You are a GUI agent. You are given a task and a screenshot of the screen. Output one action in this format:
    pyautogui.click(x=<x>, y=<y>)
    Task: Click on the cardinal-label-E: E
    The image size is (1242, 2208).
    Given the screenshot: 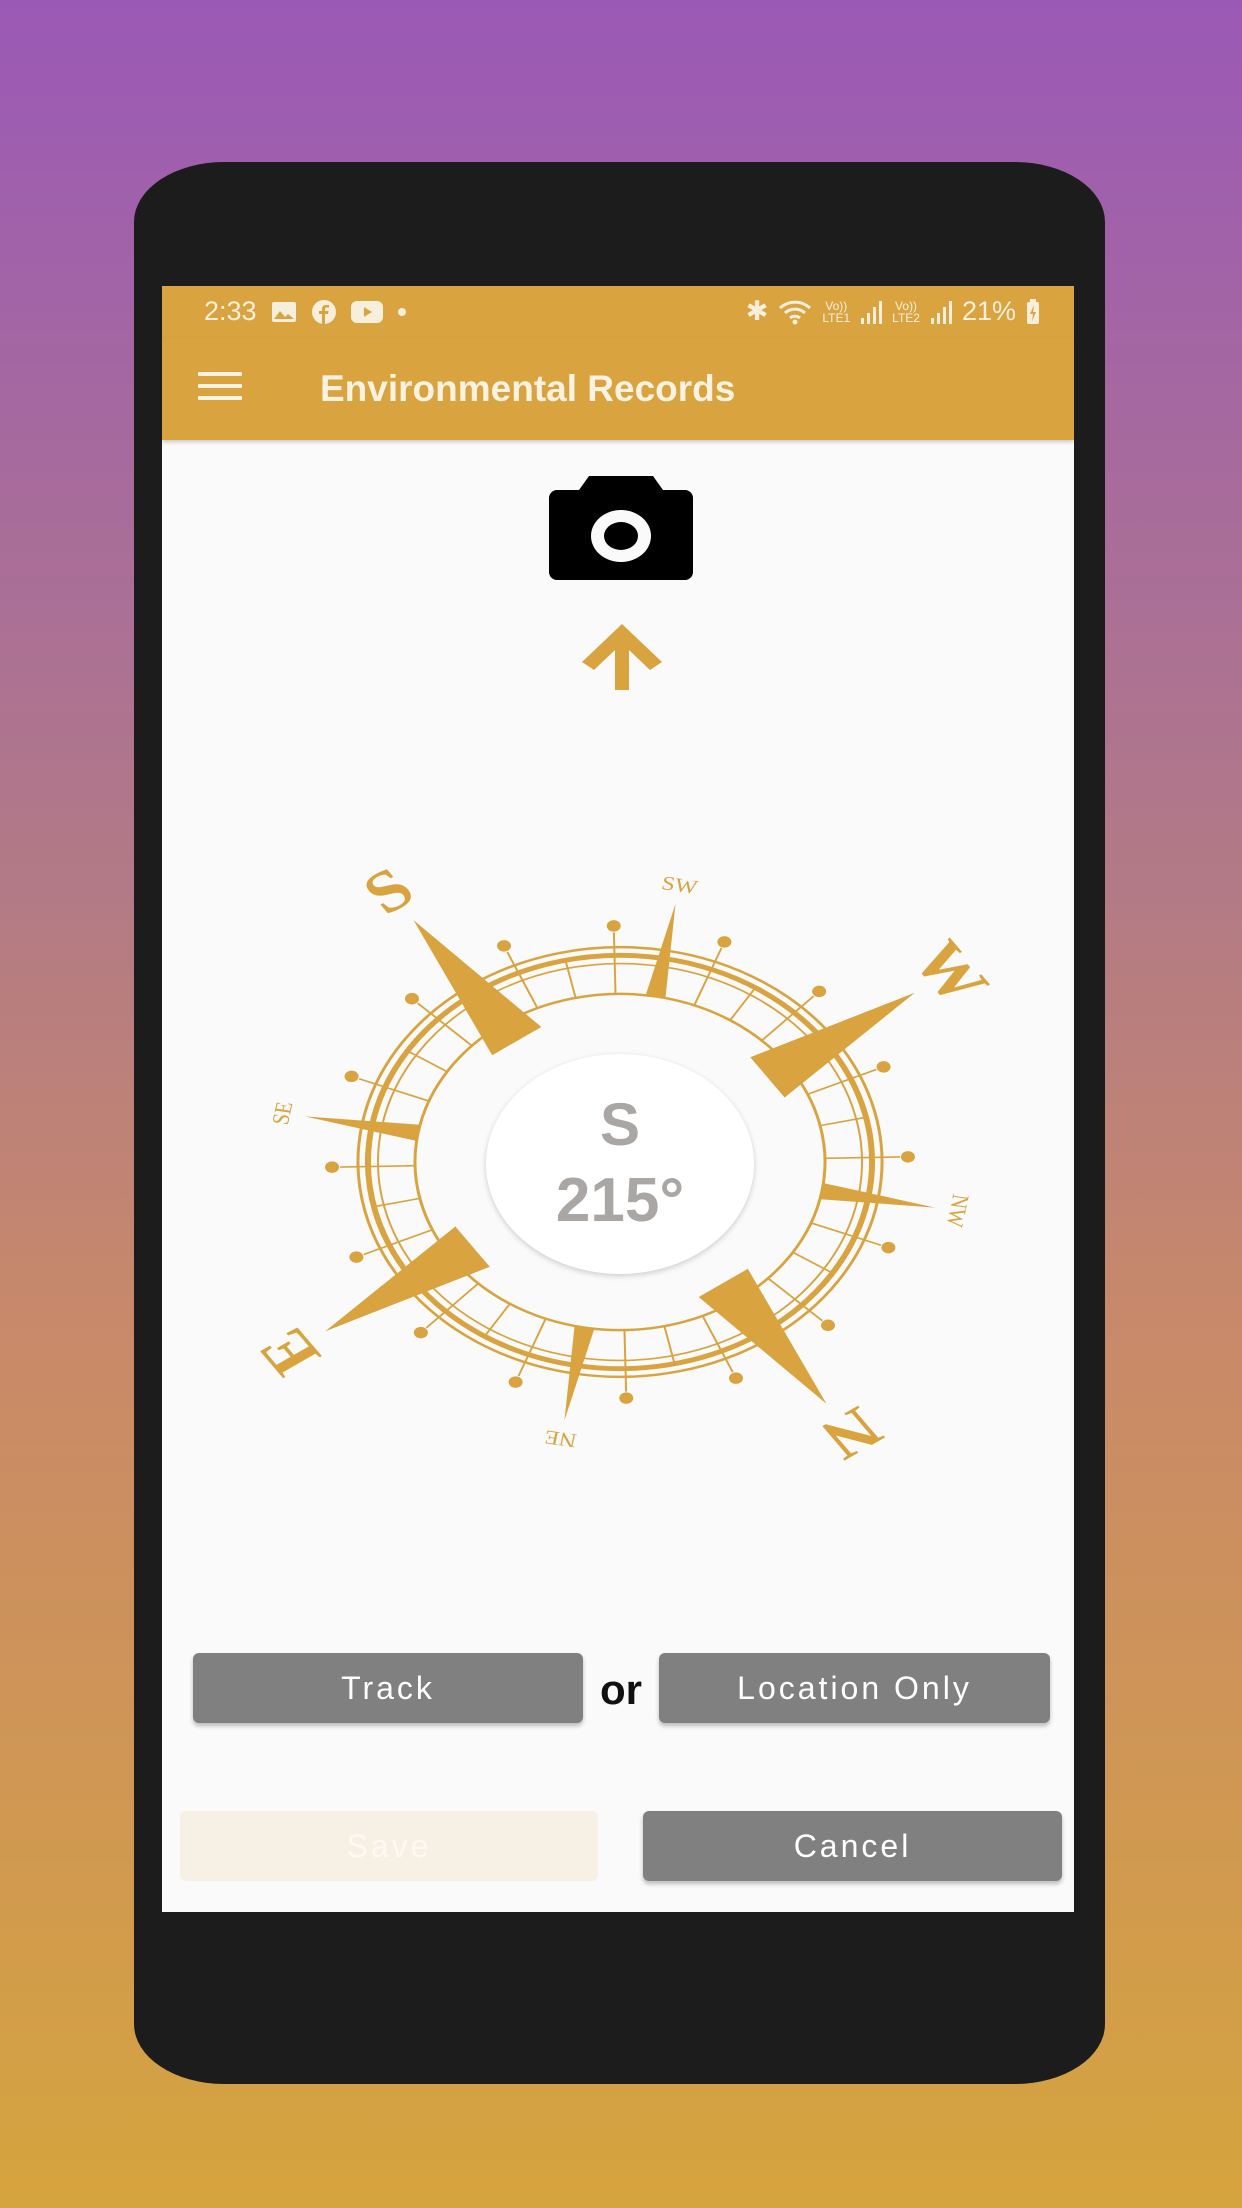 What is the action you would take?
    pyautogui.click(x=289, y=1352)
    